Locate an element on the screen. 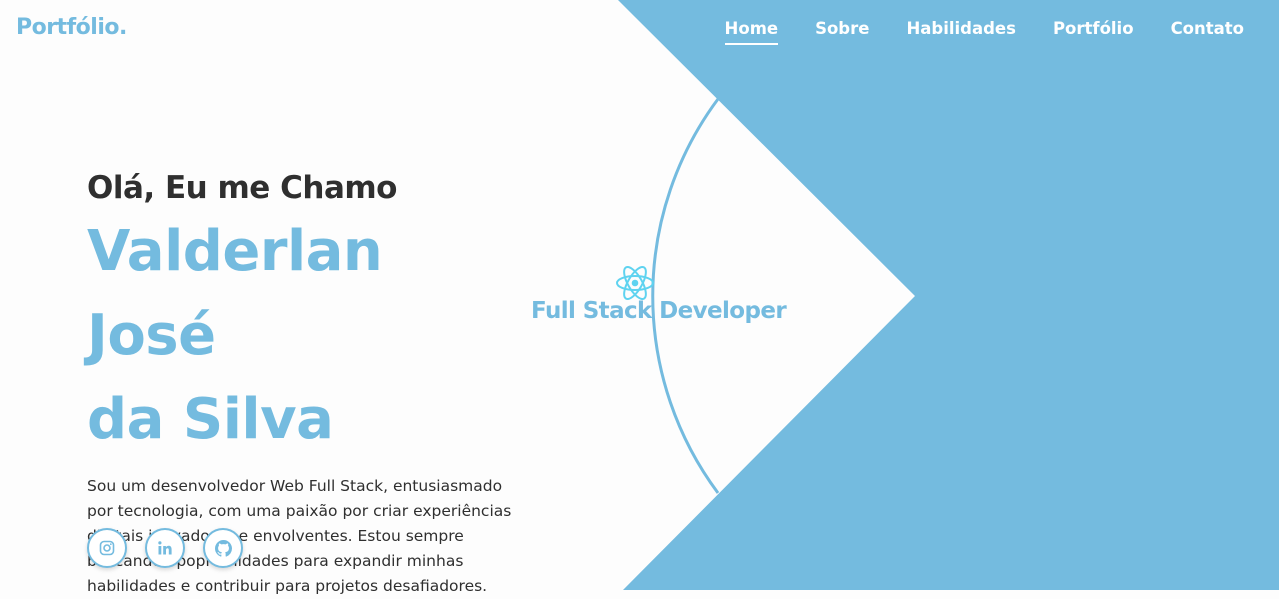 This screenshot has width=1279, height=599. logo: Portfólio. is located at coordinates (71, 27).